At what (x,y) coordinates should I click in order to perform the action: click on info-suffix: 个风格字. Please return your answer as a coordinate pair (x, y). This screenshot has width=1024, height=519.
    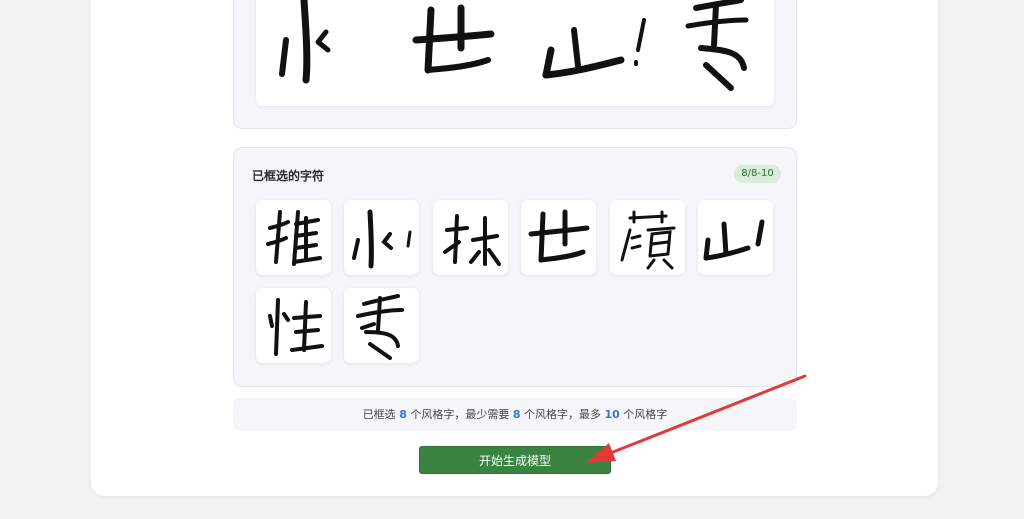
    Looking at the image, I should click on (643, 414).